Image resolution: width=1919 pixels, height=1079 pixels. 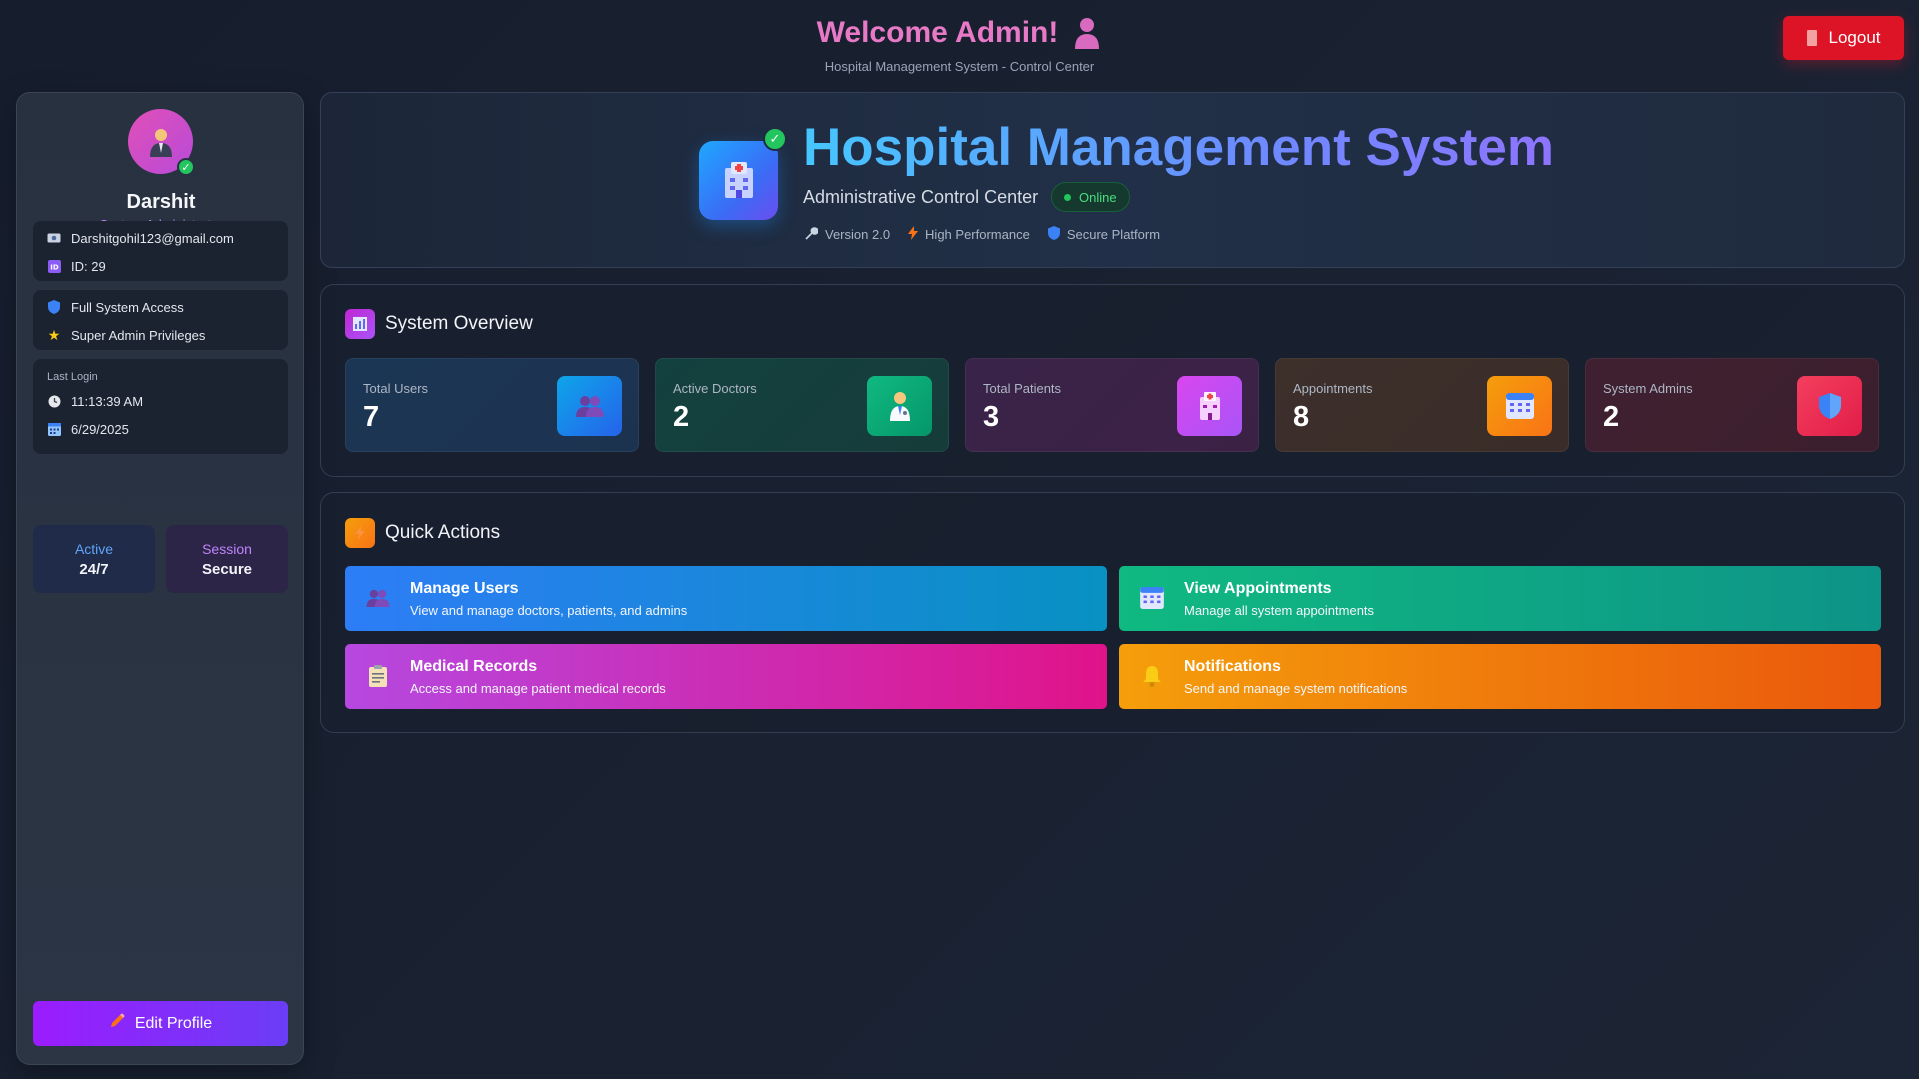 What do you see at coordinates (1067, 197) in the screenshot?
I see `online-dot-icon` at bounding box center [1067, 197].